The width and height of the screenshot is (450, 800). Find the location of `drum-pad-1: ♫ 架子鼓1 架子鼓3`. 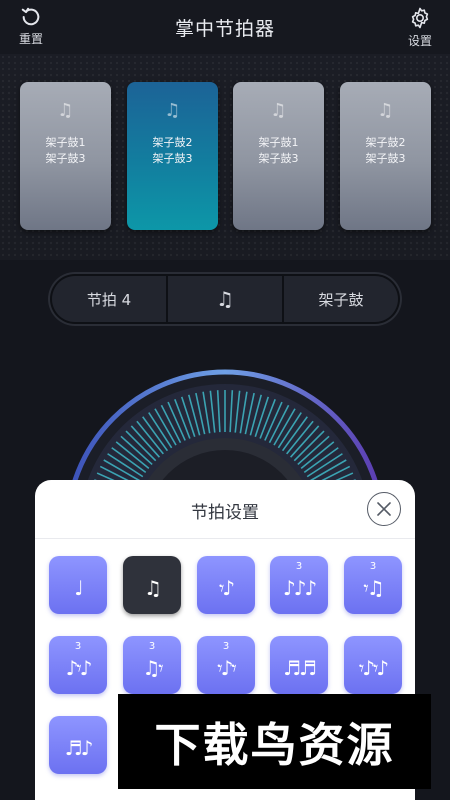

drum-pad-1: ♫ 架子鼓1 架子鼓3 is located at coordinates (65, 156).